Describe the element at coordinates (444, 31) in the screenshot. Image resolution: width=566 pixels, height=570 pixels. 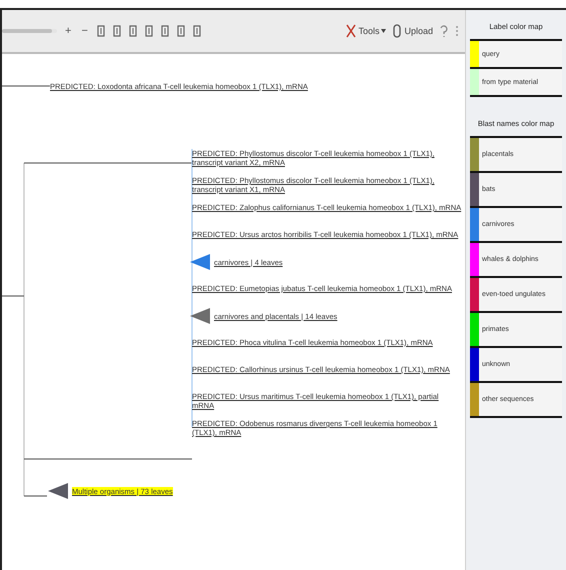
I see `help-icon` at that location.